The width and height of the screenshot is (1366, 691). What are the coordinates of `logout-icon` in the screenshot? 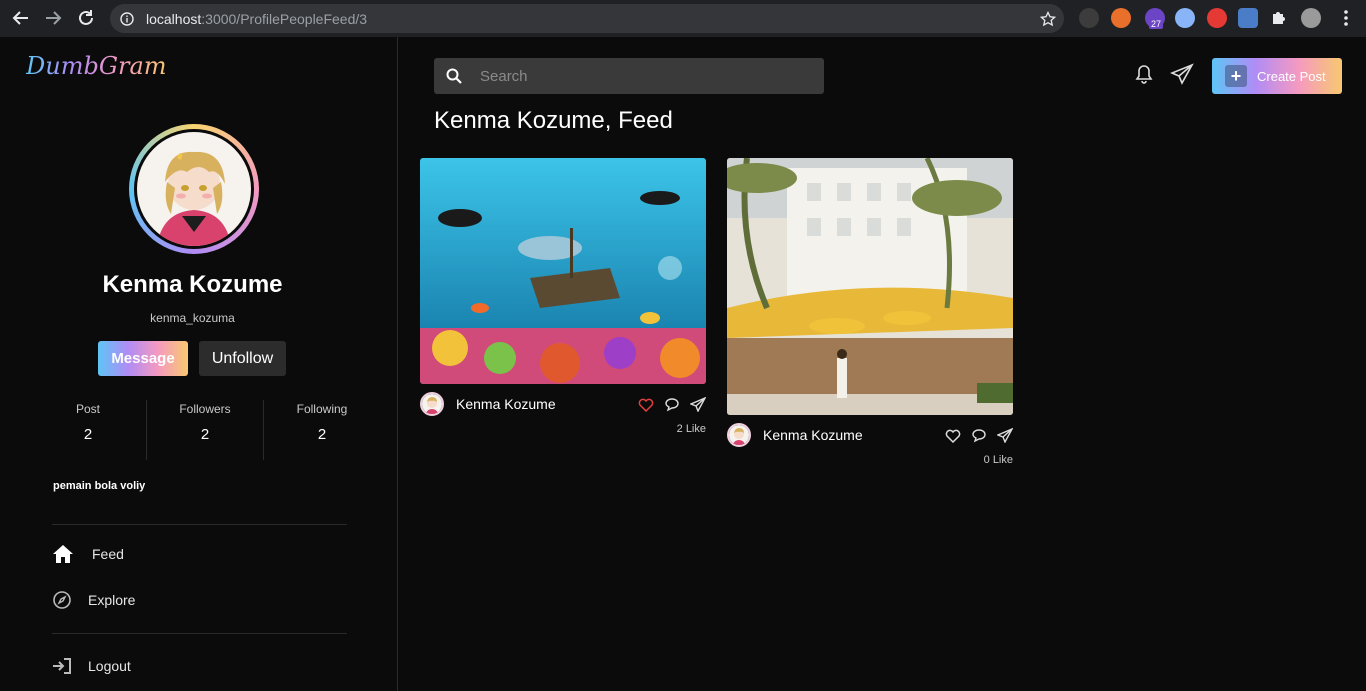 It's located at (62, 666).